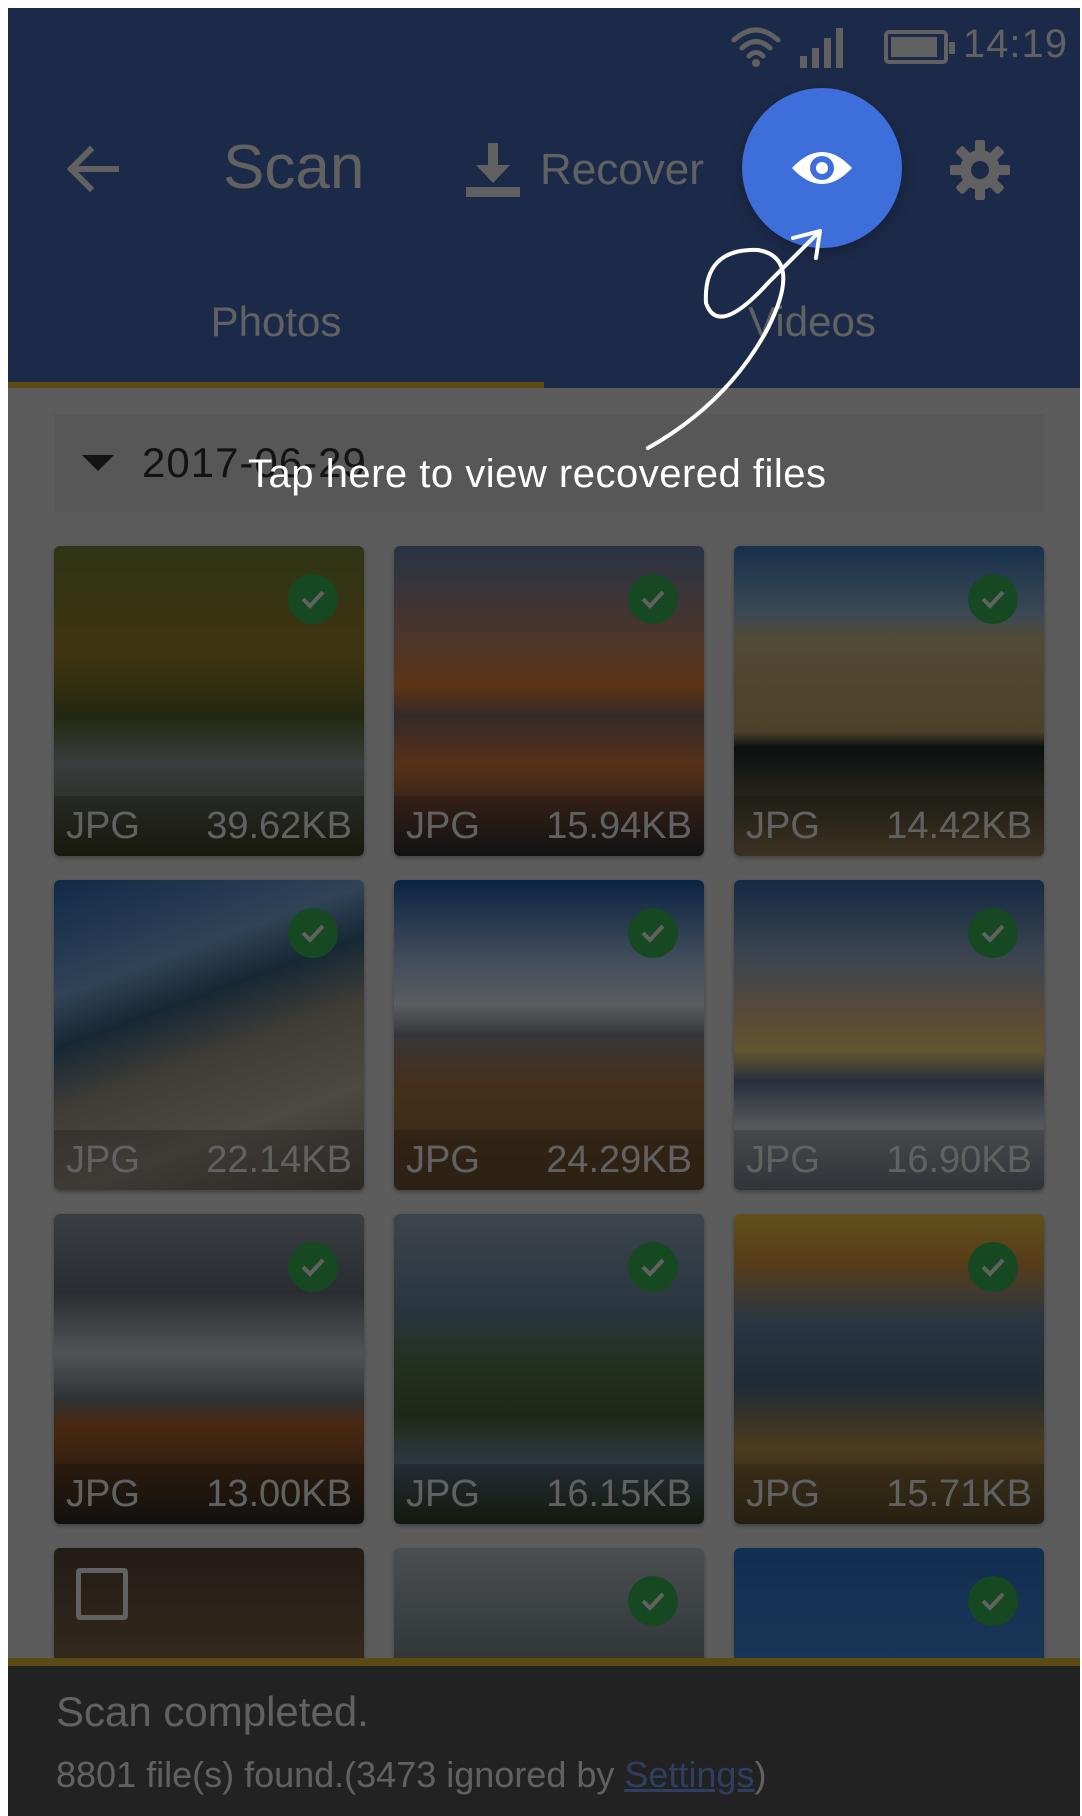 Image resolution: width=1082 pixels, height=1816 pixels. Describe the element at coordinates (209, 1035) in the screenshot. I see `photo-tile: JPG 22.14KB` at that location.